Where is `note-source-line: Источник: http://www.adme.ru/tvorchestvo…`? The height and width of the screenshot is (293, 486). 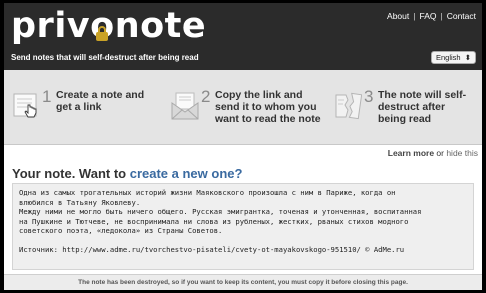
note-source-line: Источник: http://www.adme.ru/tvorchestvo… is located at coordinates (212, 249).